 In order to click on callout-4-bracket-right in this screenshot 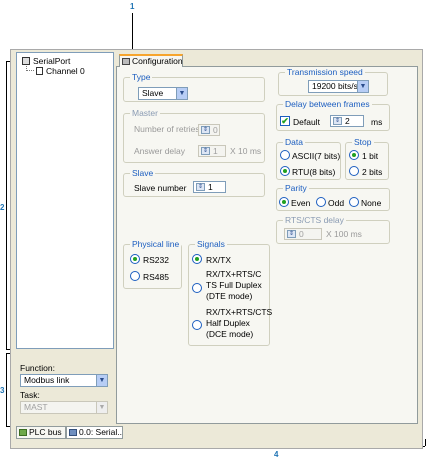, I will do `click(425, 442)`.